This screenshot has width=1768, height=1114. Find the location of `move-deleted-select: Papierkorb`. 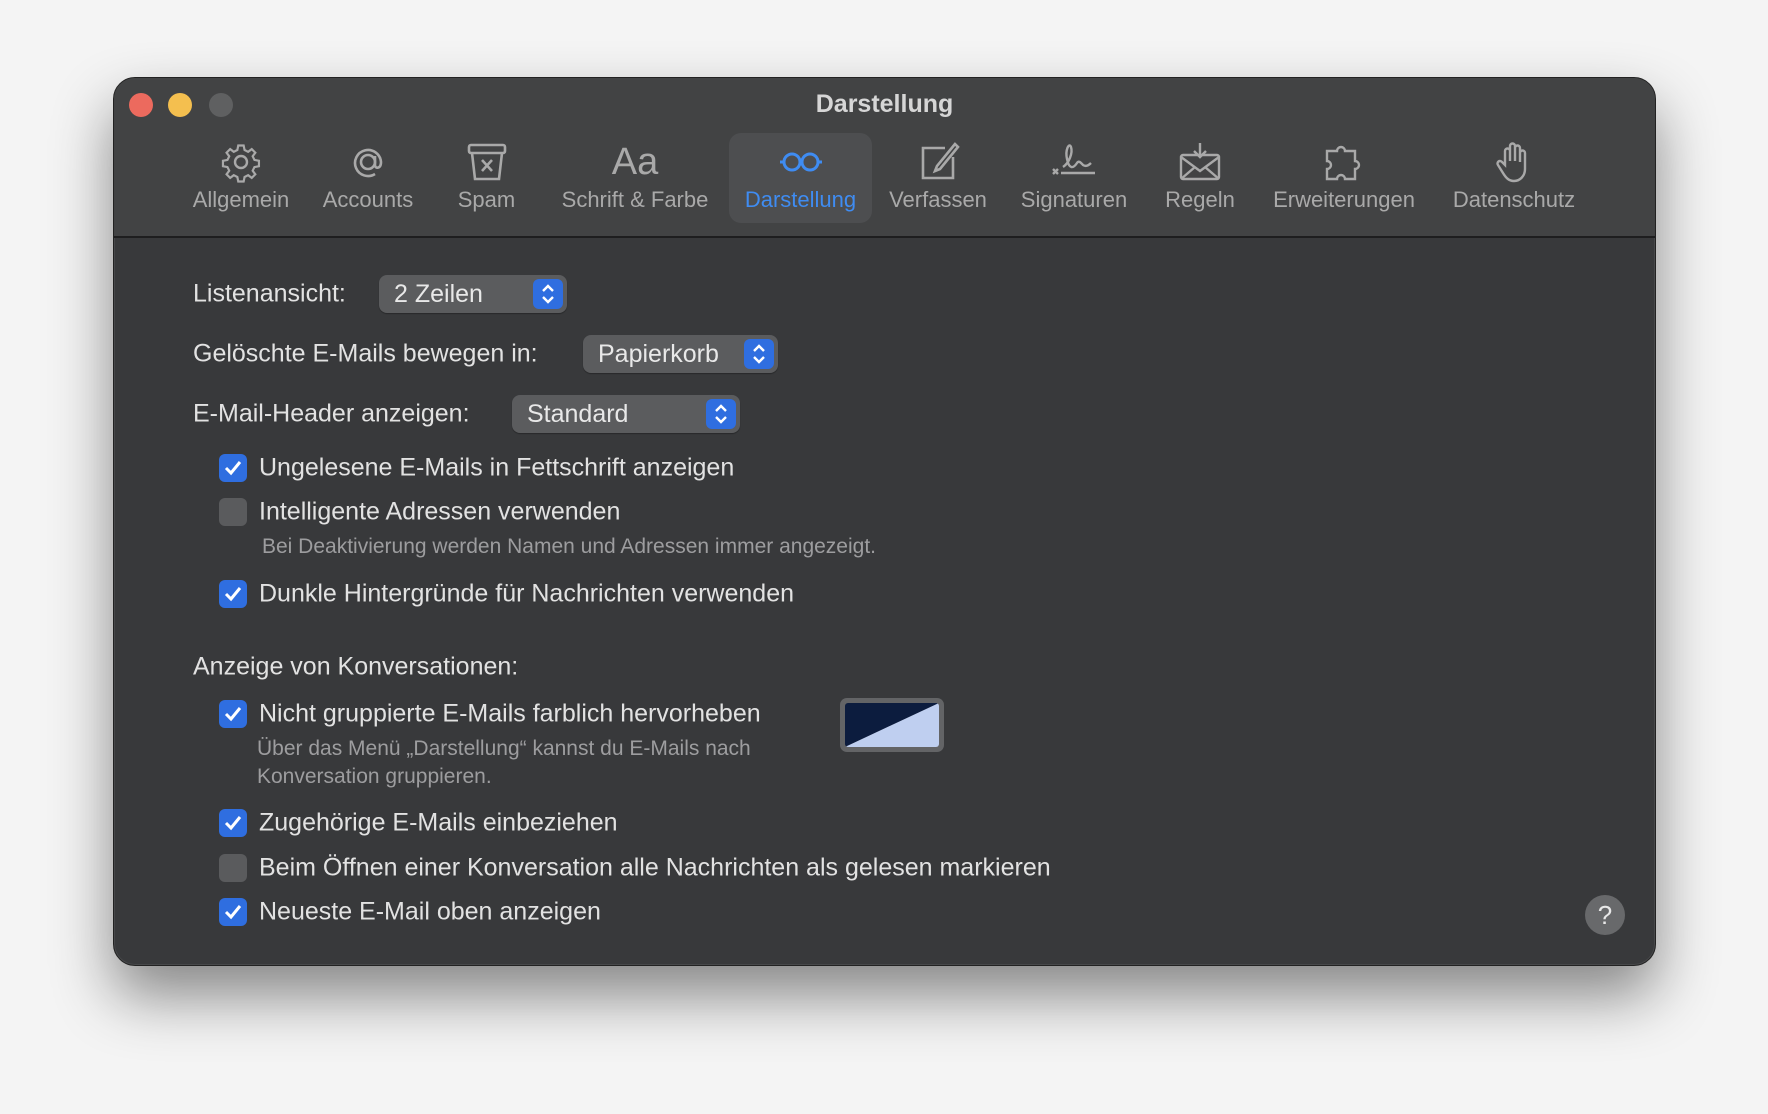

move-deleted-select: Papierkorb is located at coordinates (680, 354).